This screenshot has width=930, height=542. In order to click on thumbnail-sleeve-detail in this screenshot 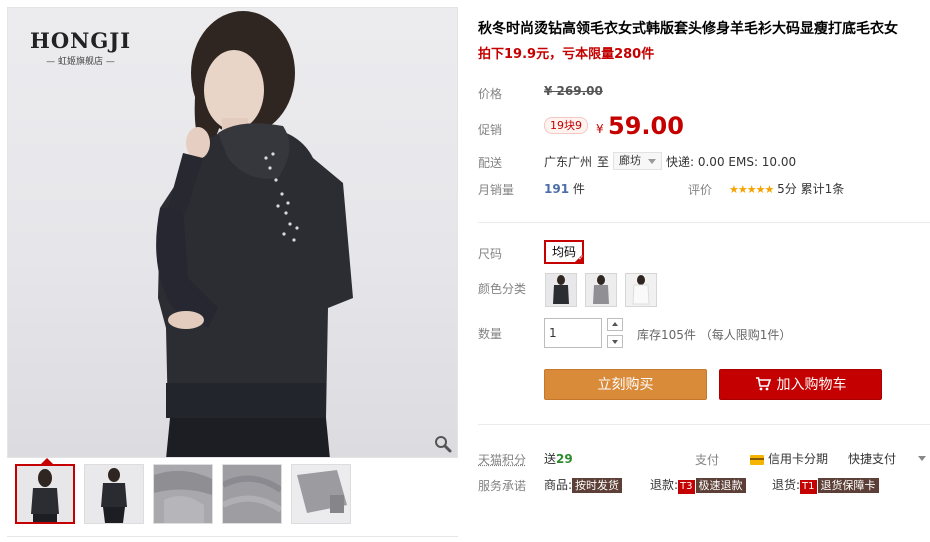, I will do `click(321, 494)`.